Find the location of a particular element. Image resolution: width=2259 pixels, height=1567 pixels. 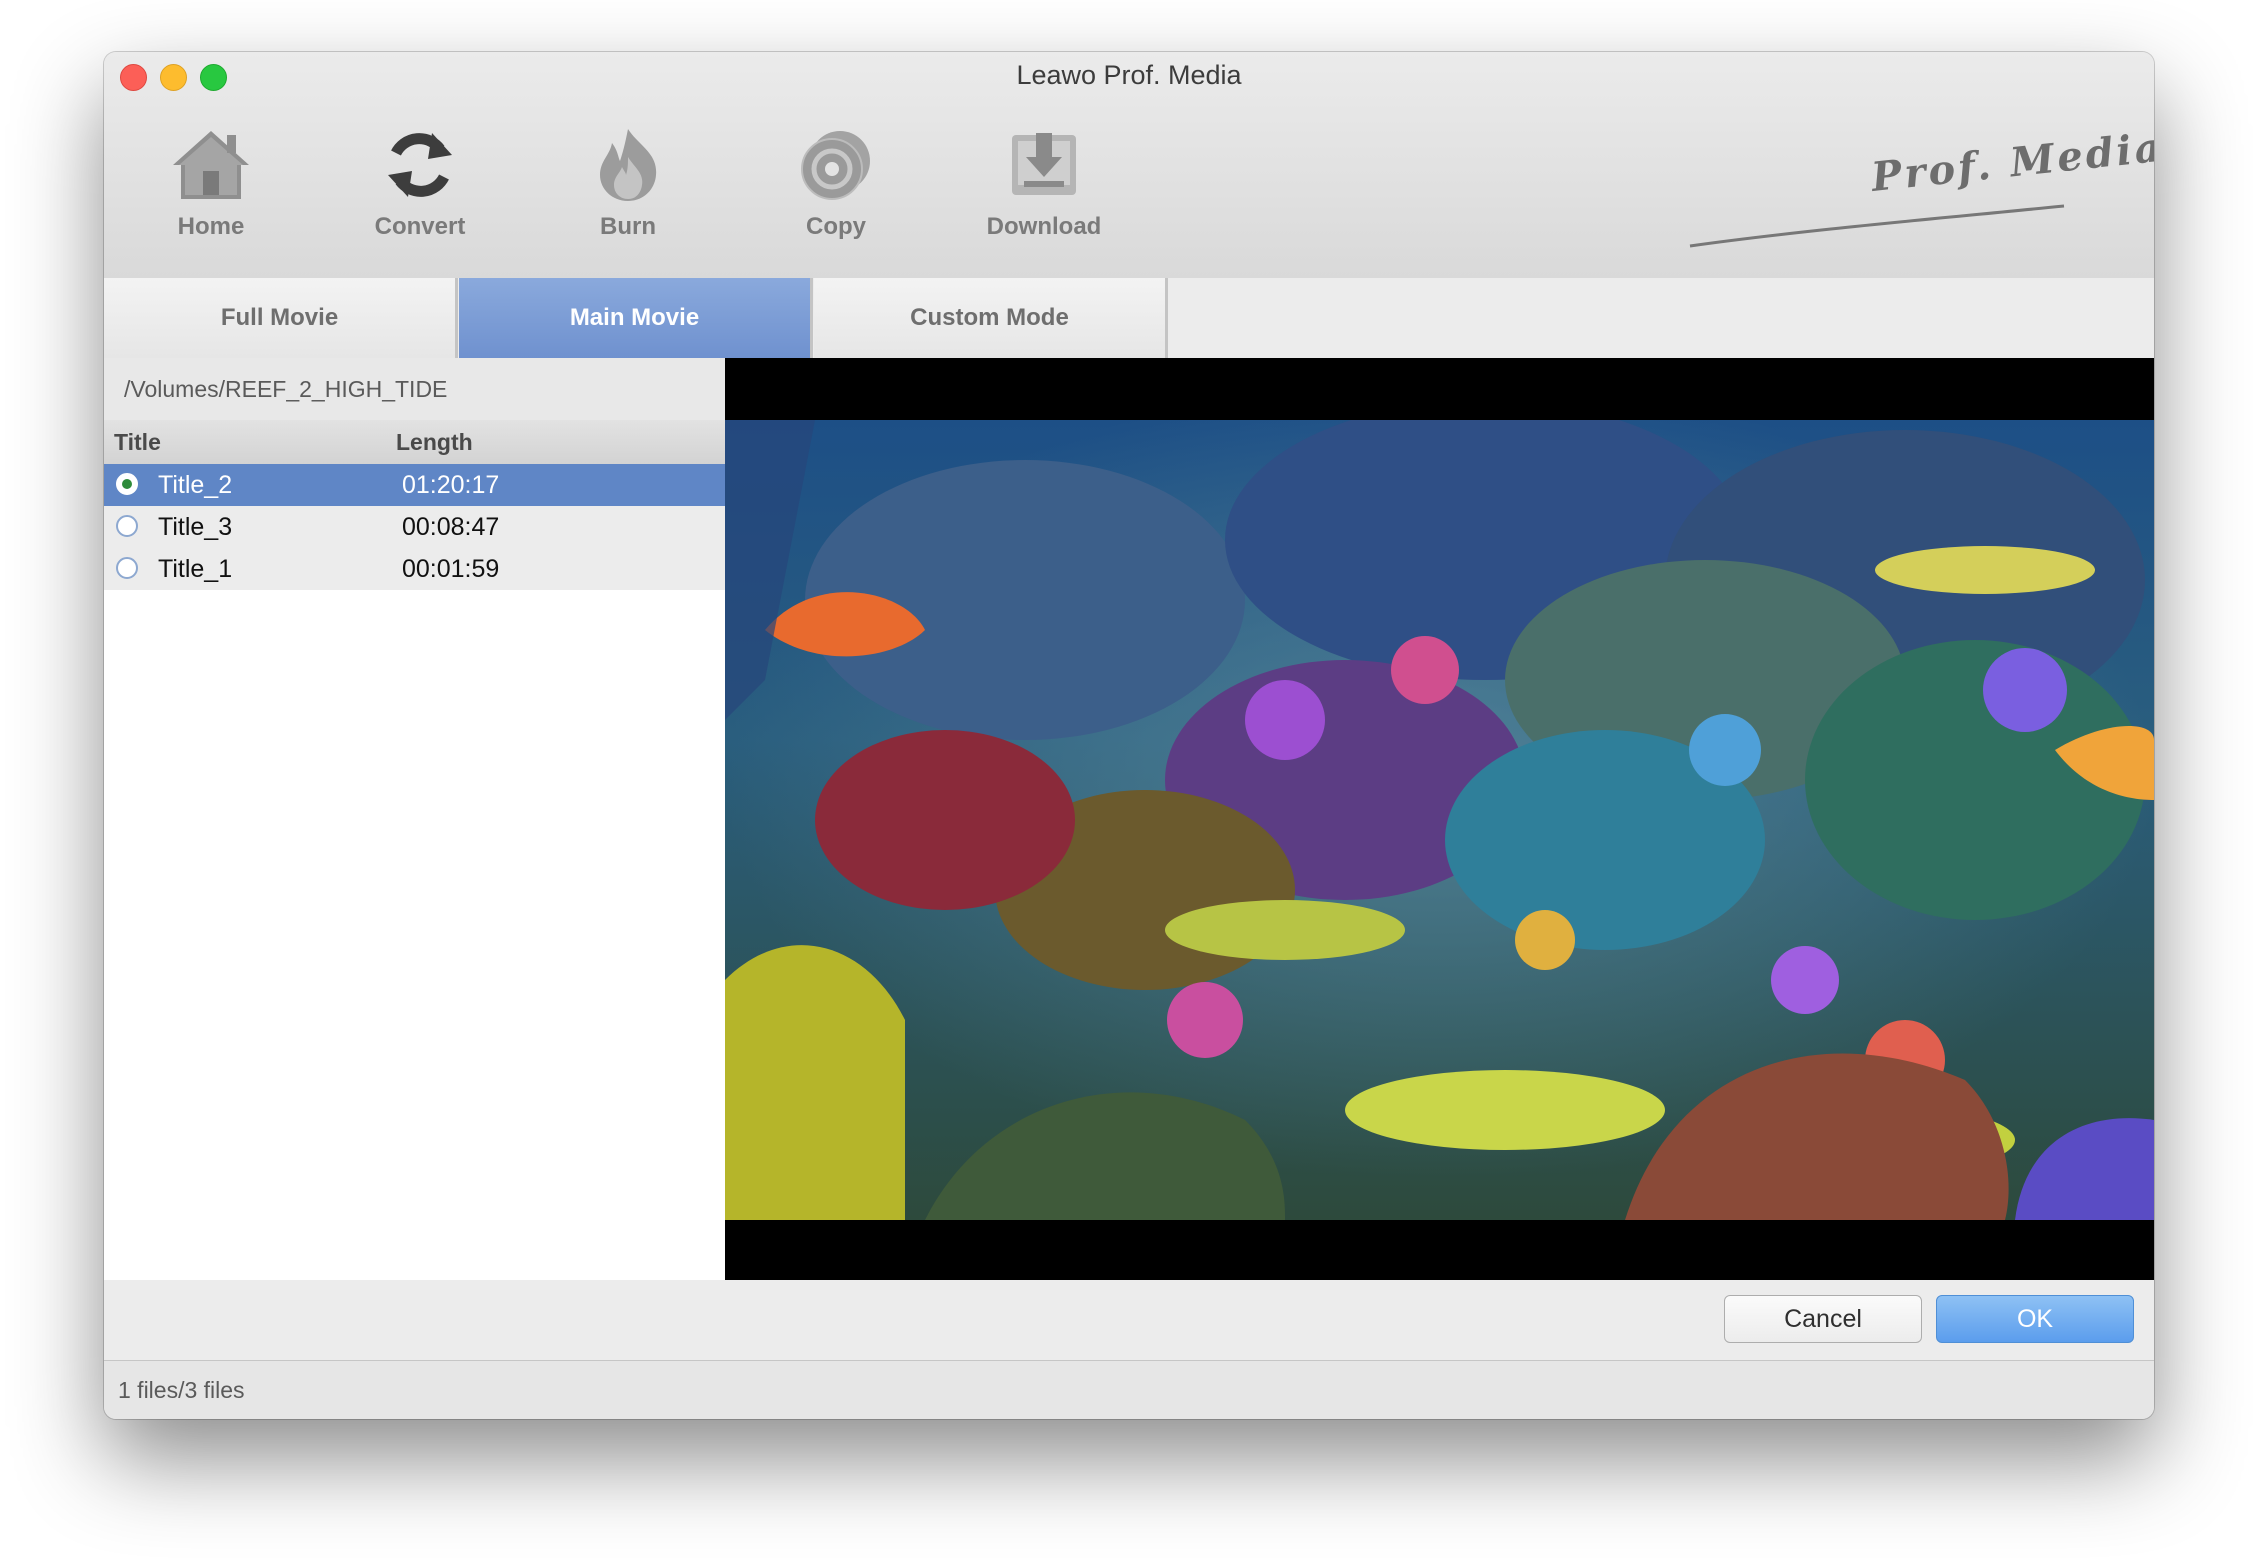

window-title: Leawo Prof. Media is located at coordinates (1129, 75).